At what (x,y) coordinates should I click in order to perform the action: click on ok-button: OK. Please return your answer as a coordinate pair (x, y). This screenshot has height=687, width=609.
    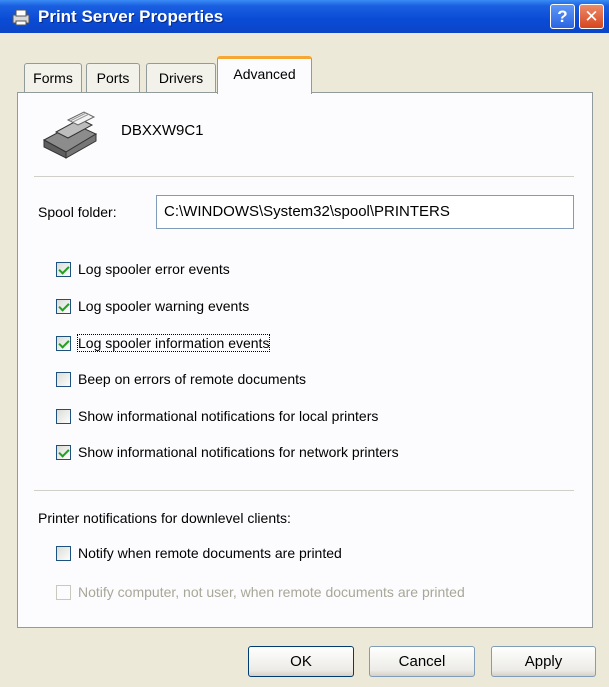
    Looking at the image, I should click on (301, 661).